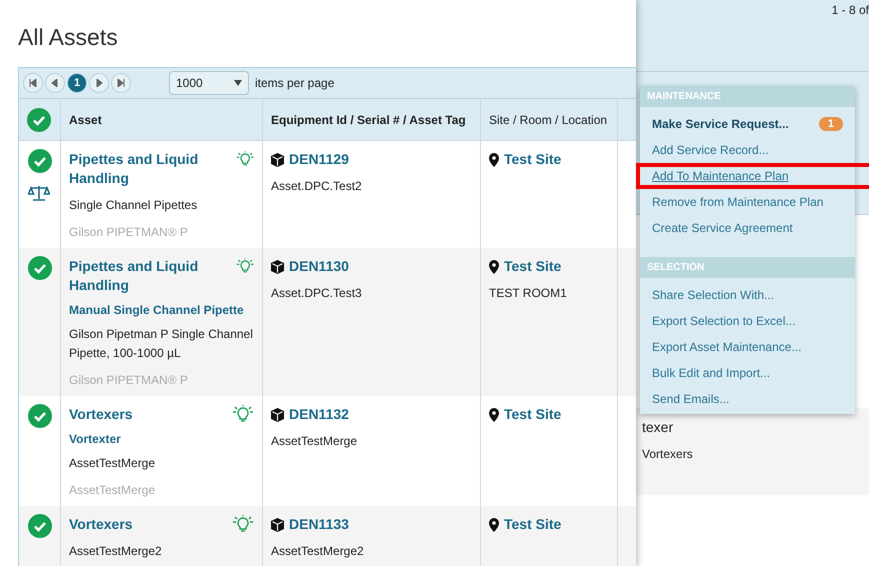 The width and height of the screenshot is (869, 566). What do you see at coordinates (39, 193) in the screenshot?
I see `scale-icon` at bounding box center [39, 193].